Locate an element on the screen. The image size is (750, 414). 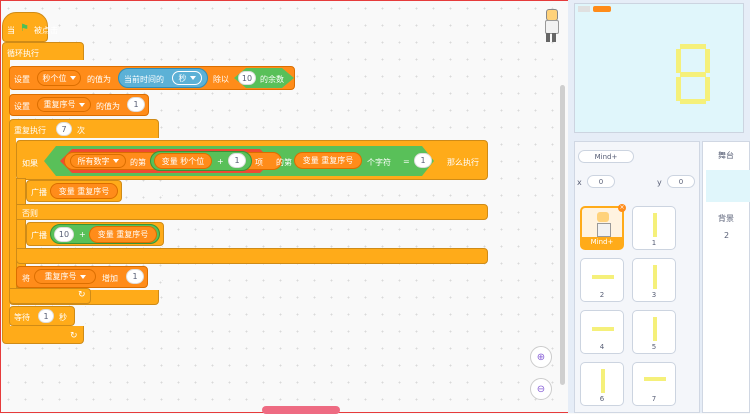
forever-label: 循环执行 is located at coordinates (23, 53).